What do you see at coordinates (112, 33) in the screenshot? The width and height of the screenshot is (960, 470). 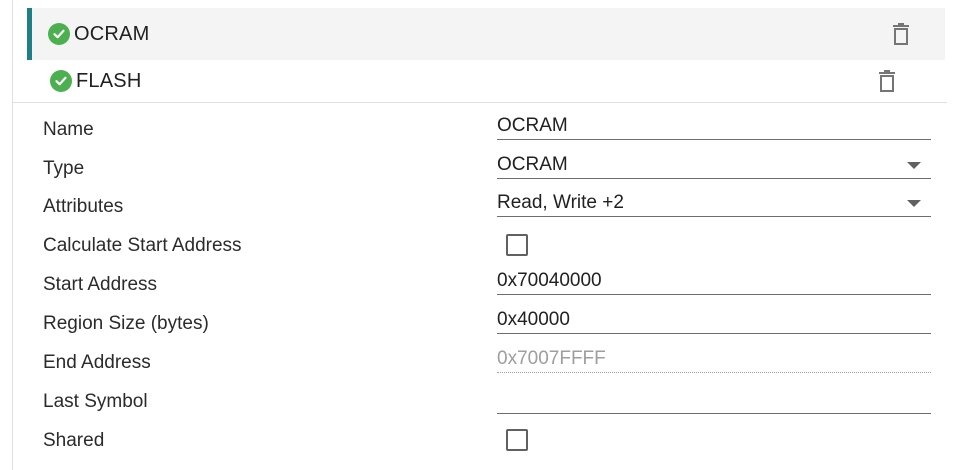 I see `region-title: OCRAM` at bounding box center [112, 33].